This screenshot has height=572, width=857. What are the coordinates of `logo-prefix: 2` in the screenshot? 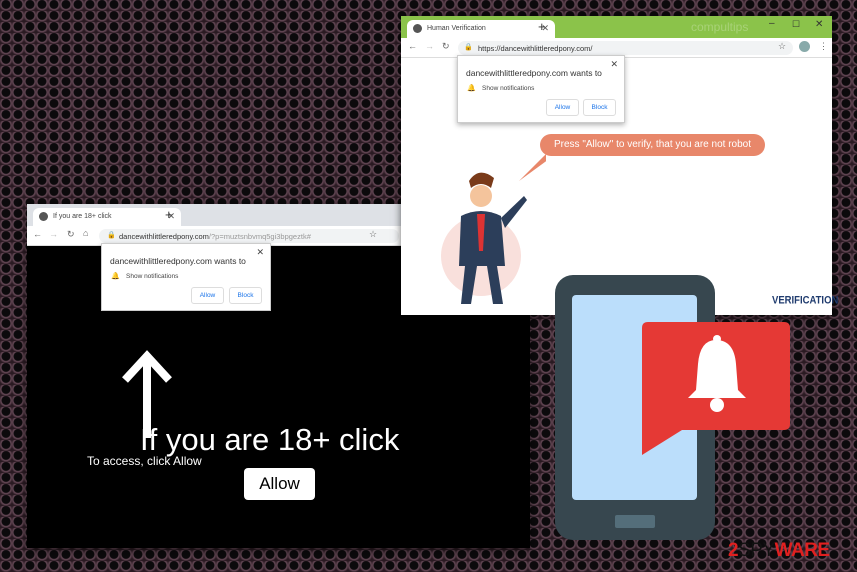 It's located at (733, 550).